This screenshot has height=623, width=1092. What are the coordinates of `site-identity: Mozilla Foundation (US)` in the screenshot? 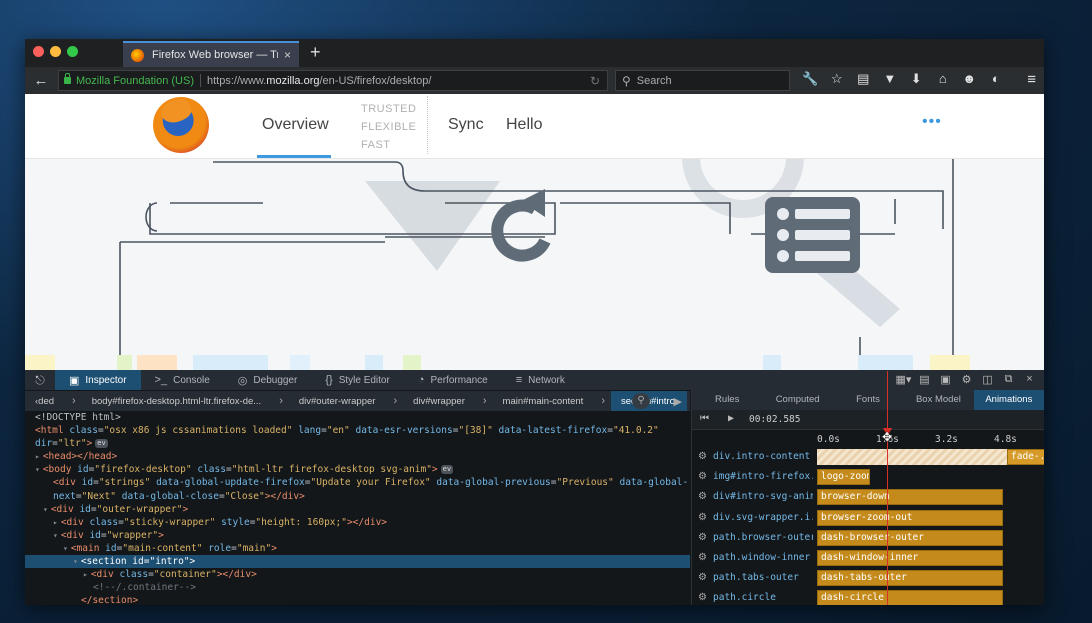 It's located at (135, 81).